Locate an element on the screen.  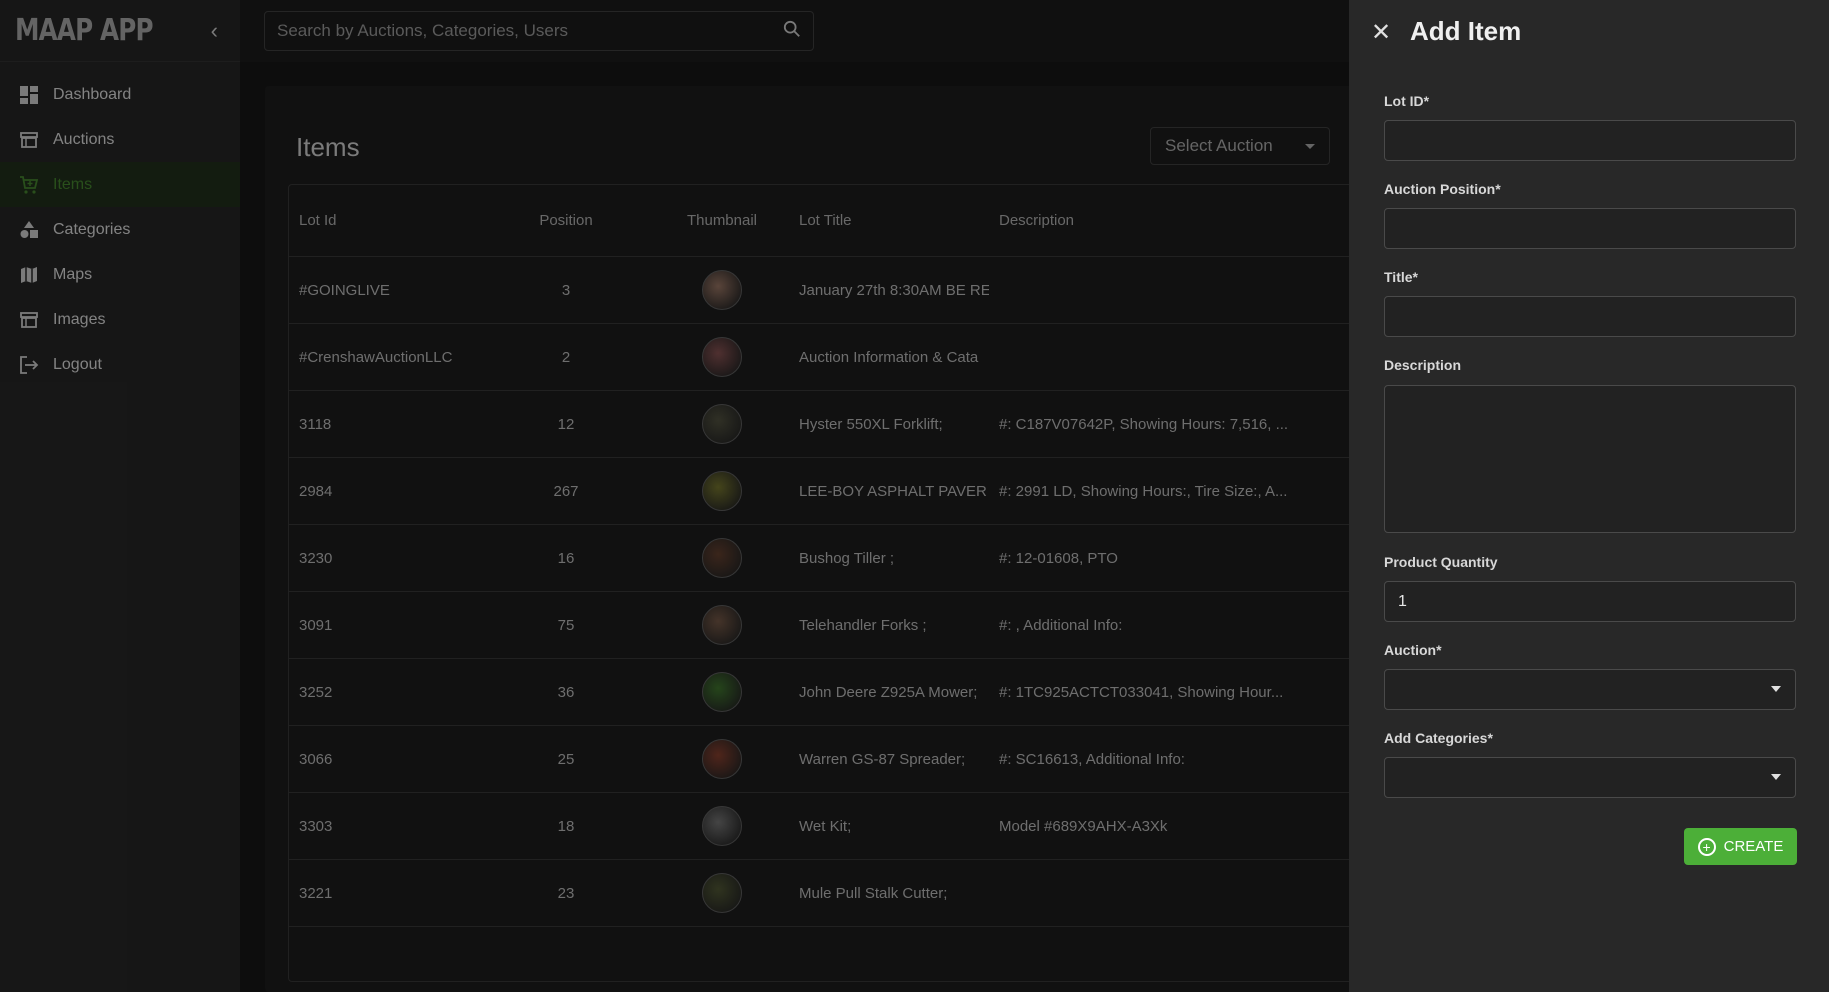
title-label: Title* is located at coordinates (1401, 277).